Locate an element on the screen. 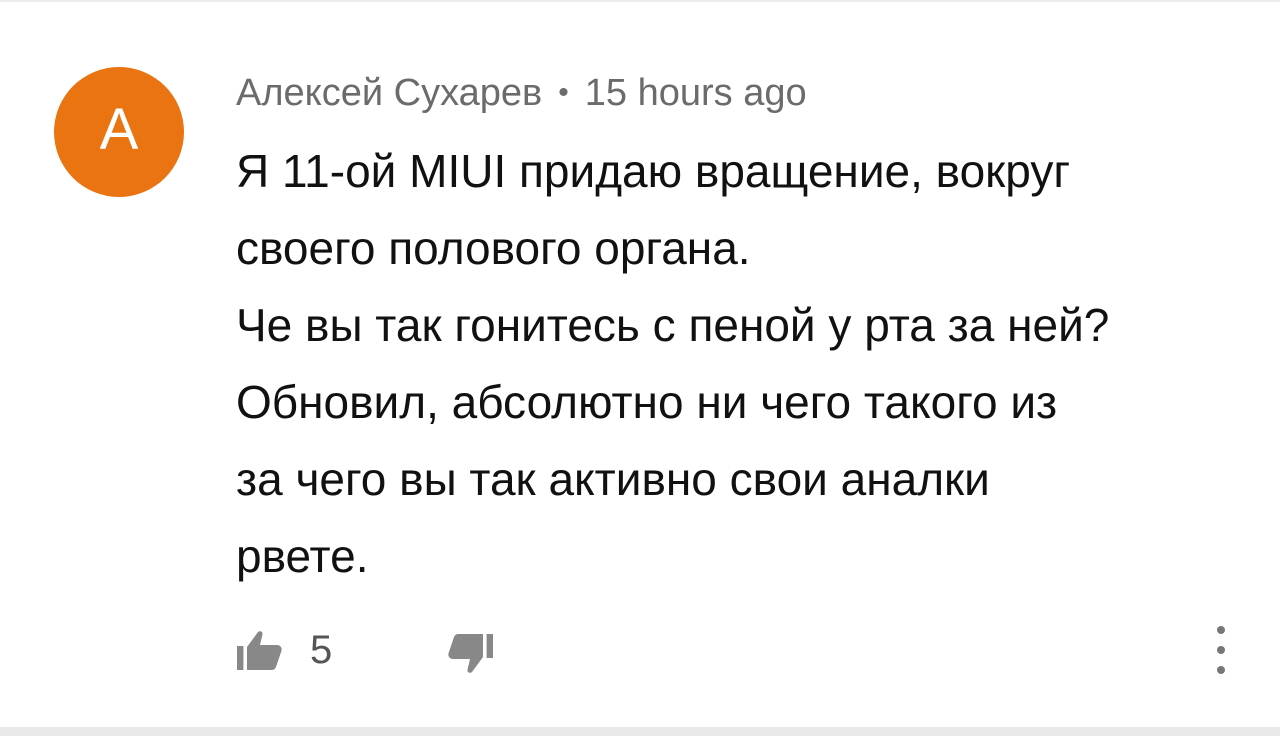 Image resolution: width=1280 pixels, height=736 pixels. comment-text-line: Я 11-ой MIUI придаю вращение, вокруг is located at coordinates (653, 171).